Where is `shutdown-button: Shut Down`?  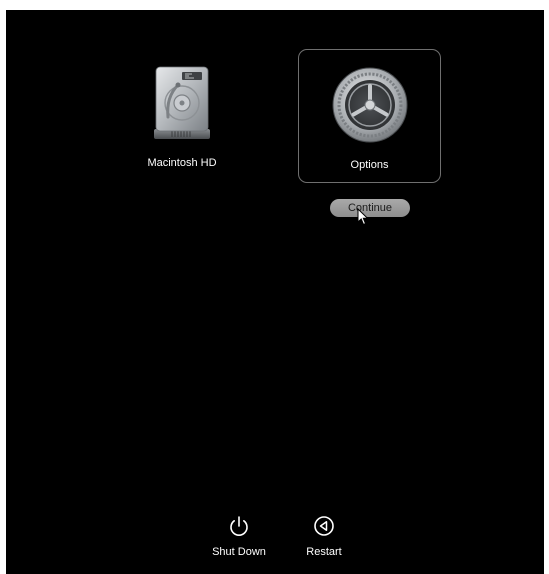 shutdown-button: Shut Down is located at coordinates (239, 536).